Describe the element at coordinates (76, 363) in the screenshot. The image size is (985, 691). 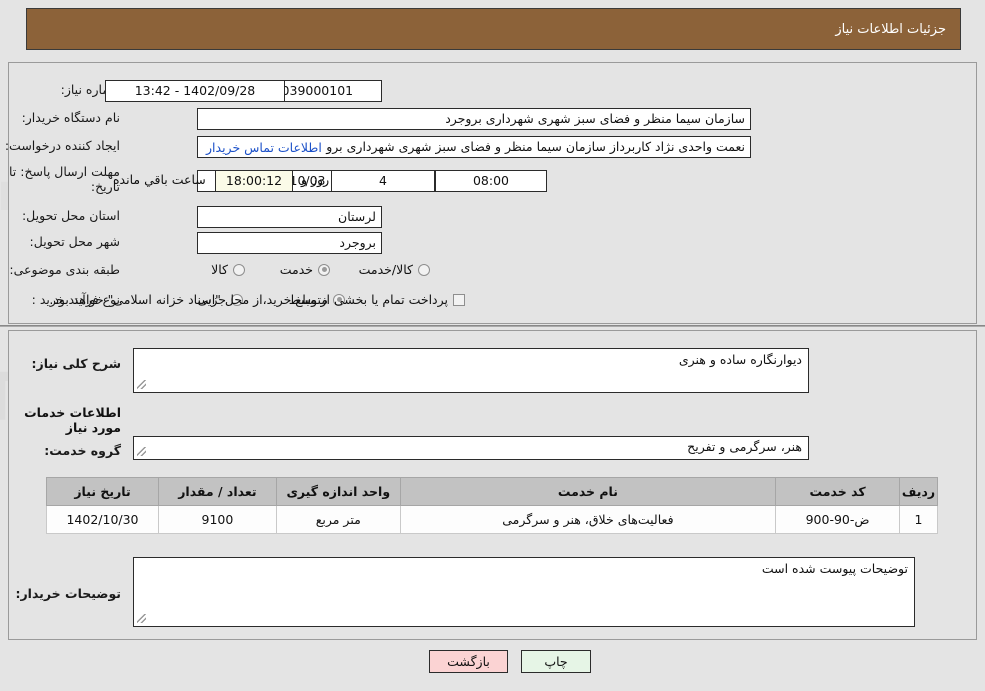
I see `need-desc-label: شرح کلی نیاز:` at that location.